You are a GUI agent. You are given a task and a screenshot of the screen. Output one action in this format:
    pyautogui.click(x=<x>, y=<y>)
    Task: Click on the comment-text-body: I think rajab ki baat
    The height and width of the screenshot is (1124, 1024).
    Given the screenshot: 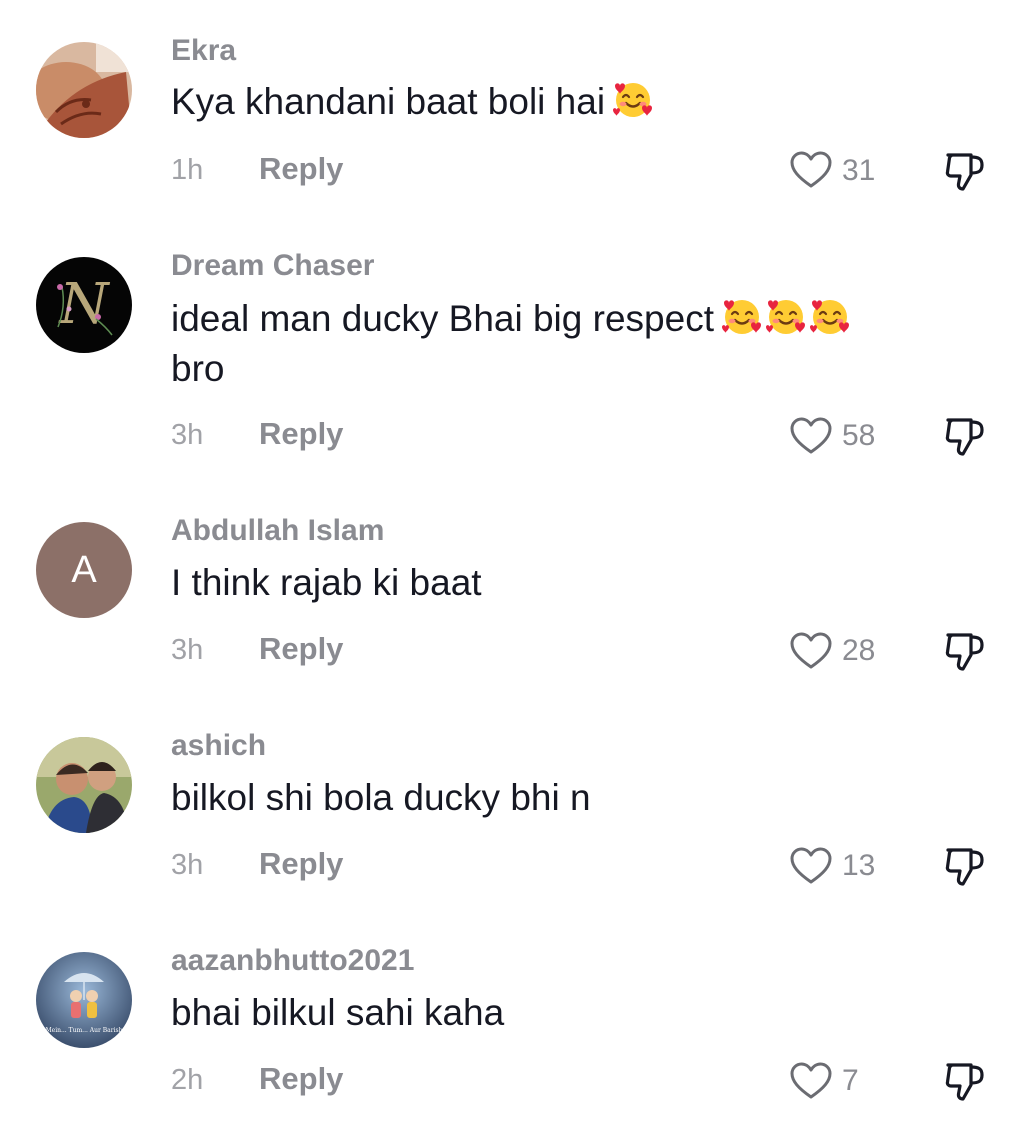 What is the action you would take?
    pyautogui.click(x=326, y=582)
    